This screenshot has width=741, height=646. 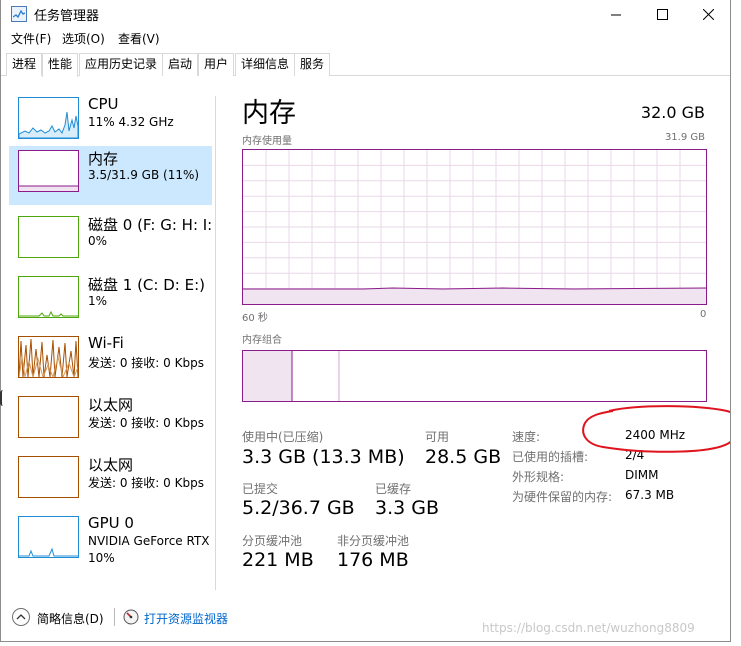 I want to click on chevron-up-icon, so click(x=21, y=617).